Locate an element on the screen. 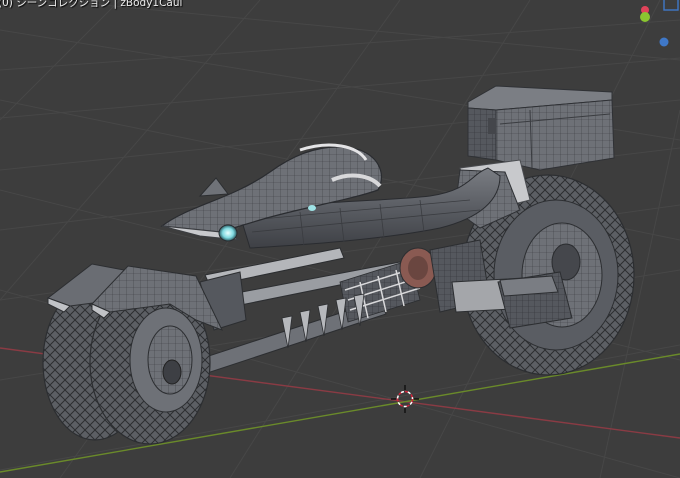  navigation-gizmo is located at coordinates (660, 25).